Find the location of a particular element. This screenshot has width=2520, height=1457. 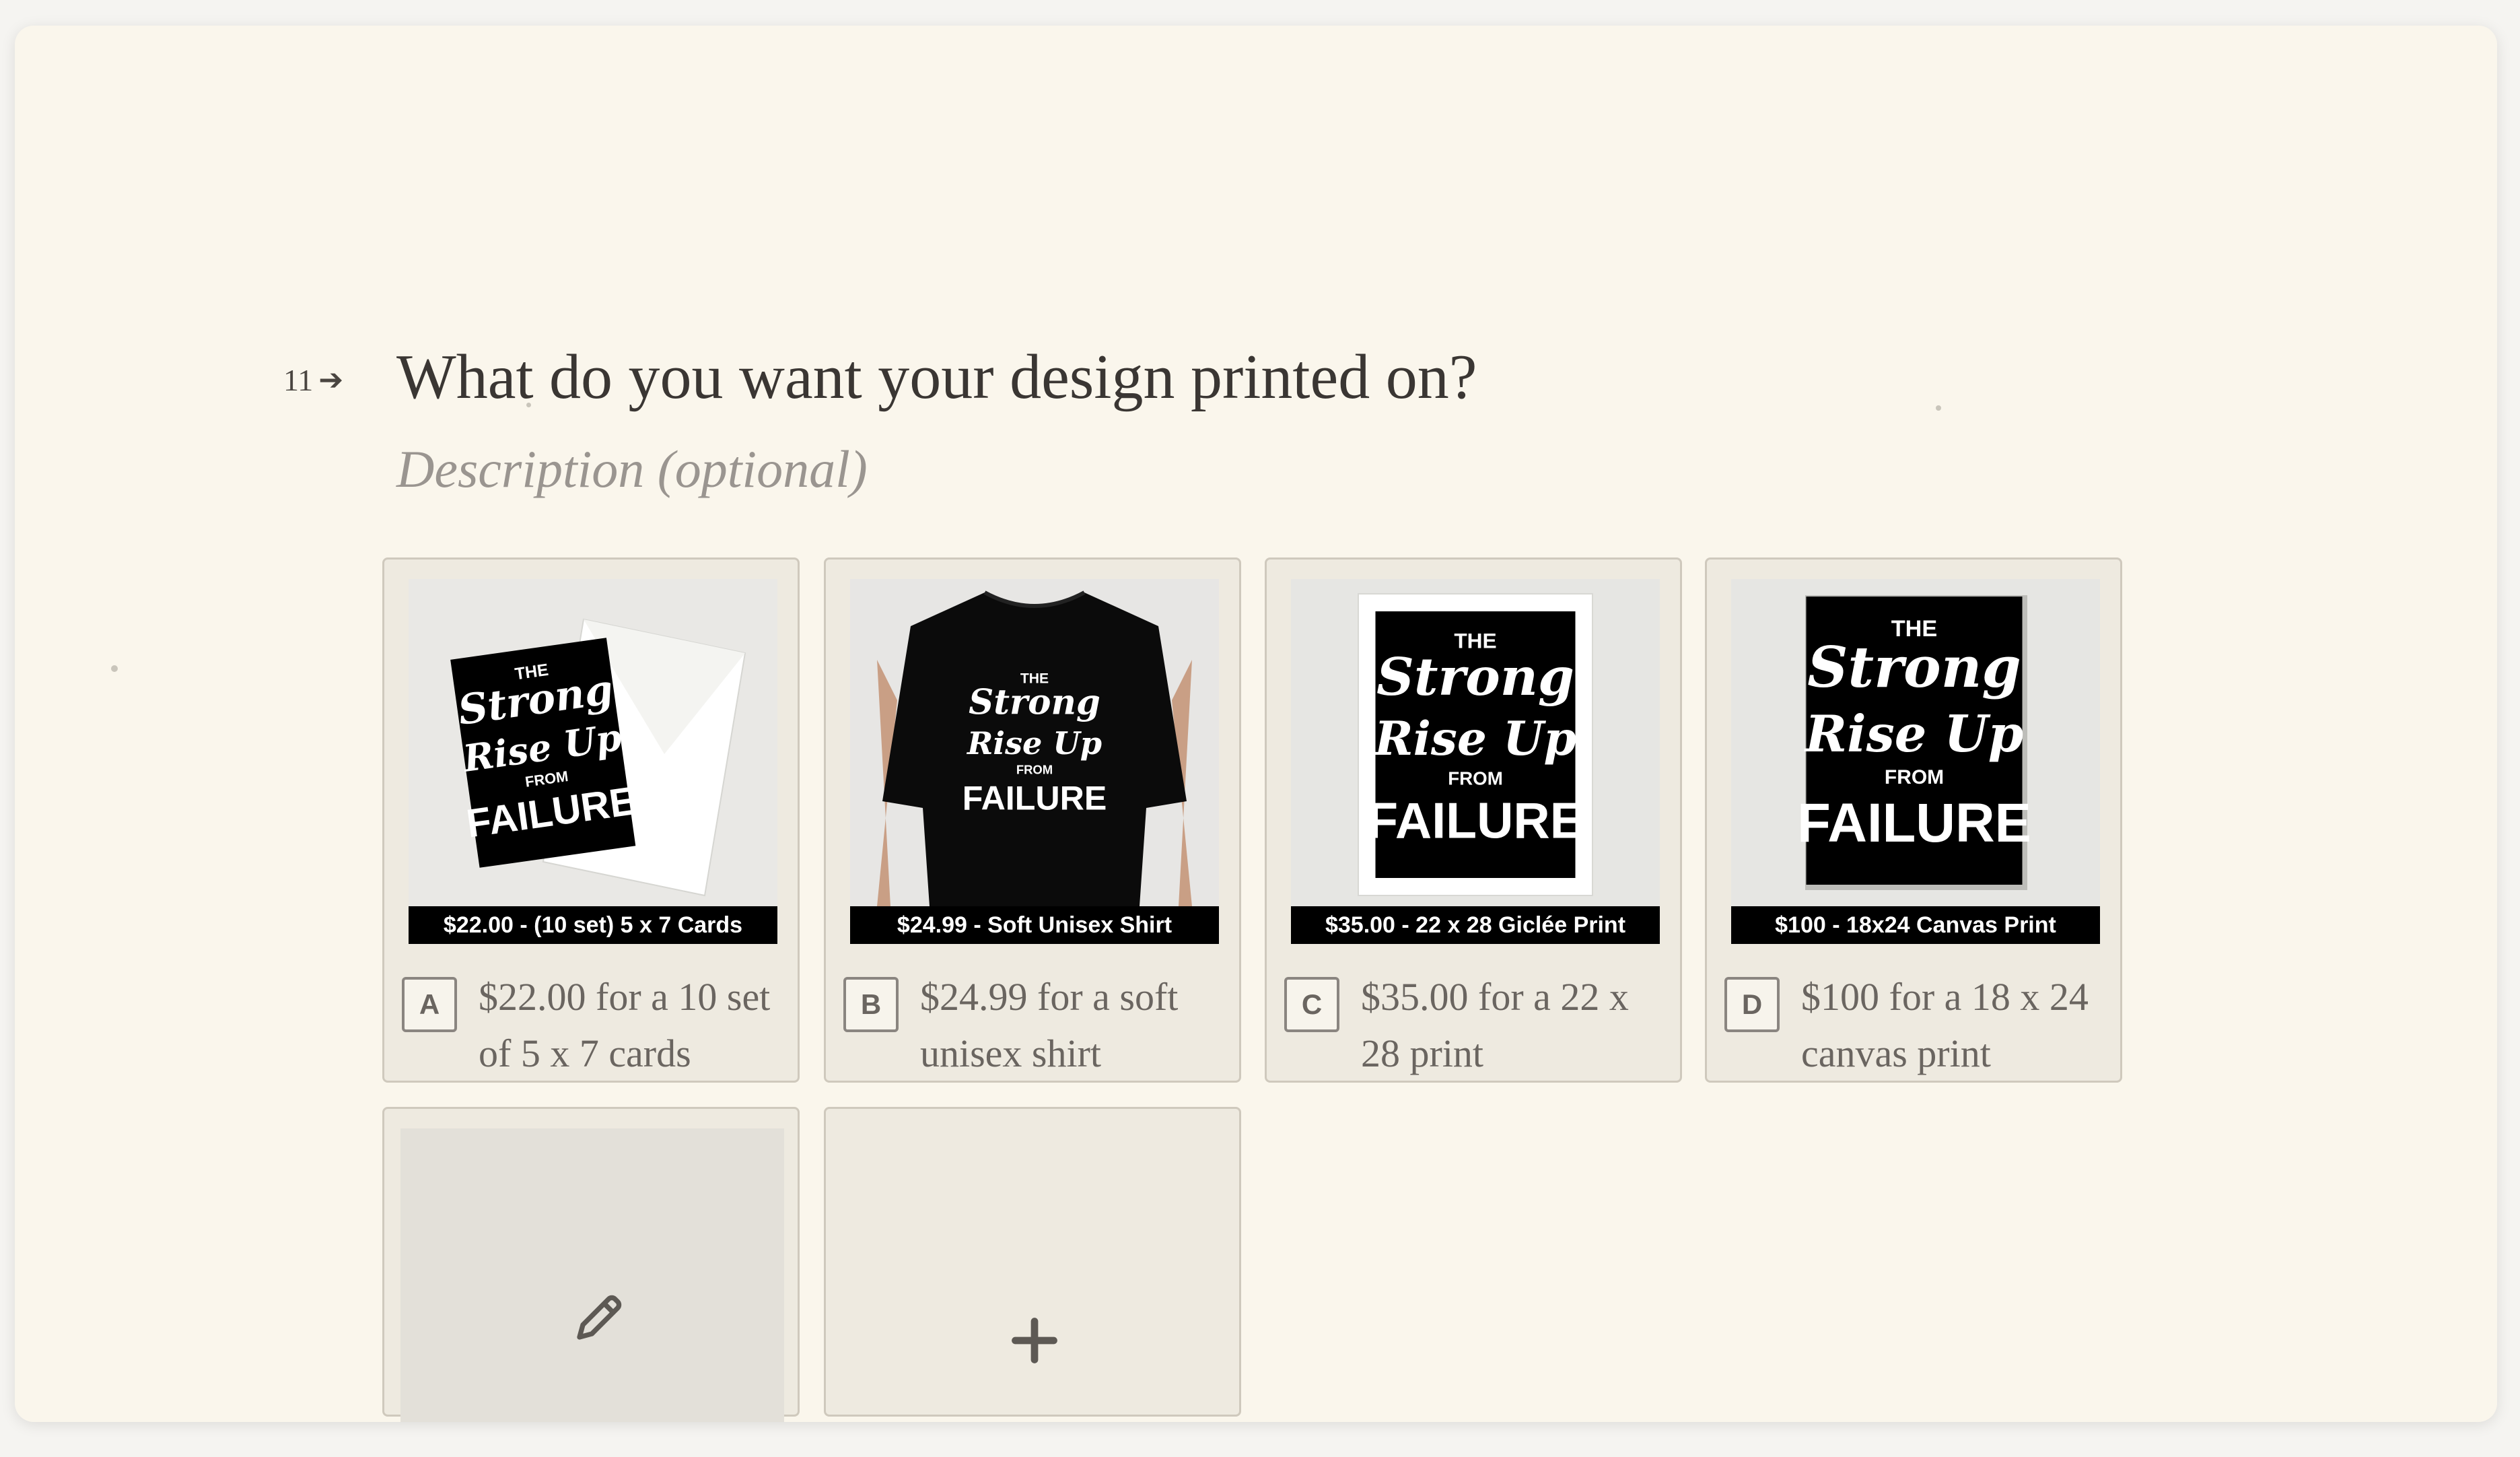

product-photo-print: THEStrongRise UpFROMFAILURE is located at coordinates (1476, 742).